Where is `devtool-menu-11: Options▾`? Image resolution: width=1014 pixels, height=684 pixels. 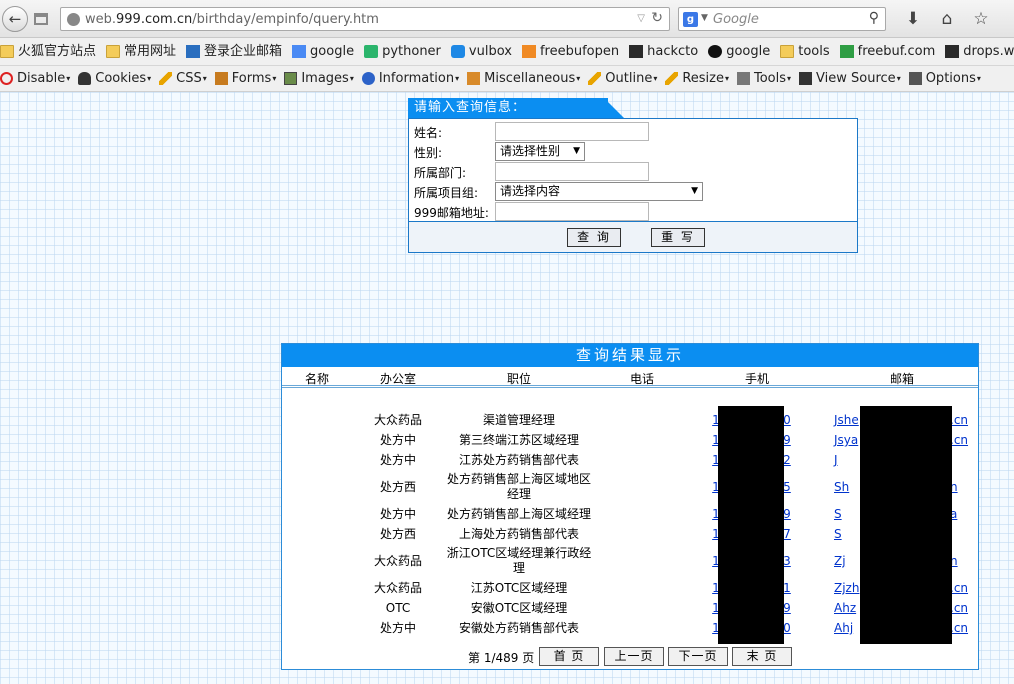 devtool-menu-11: Options▾ is located at coordinates (944, 78).